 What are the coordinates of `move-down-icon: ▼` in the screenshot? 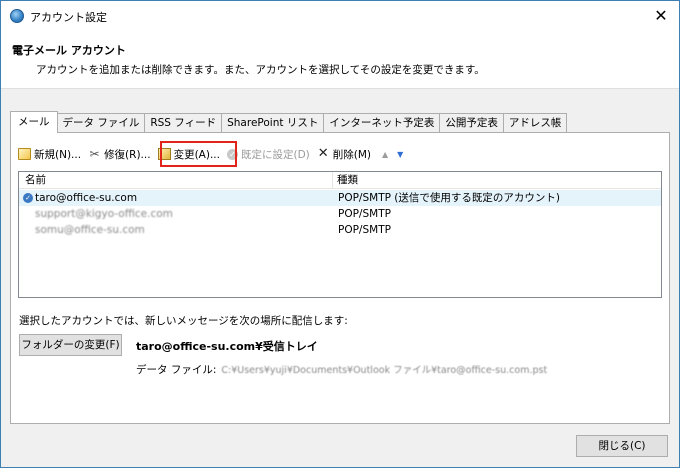 It's located at (400, 154).